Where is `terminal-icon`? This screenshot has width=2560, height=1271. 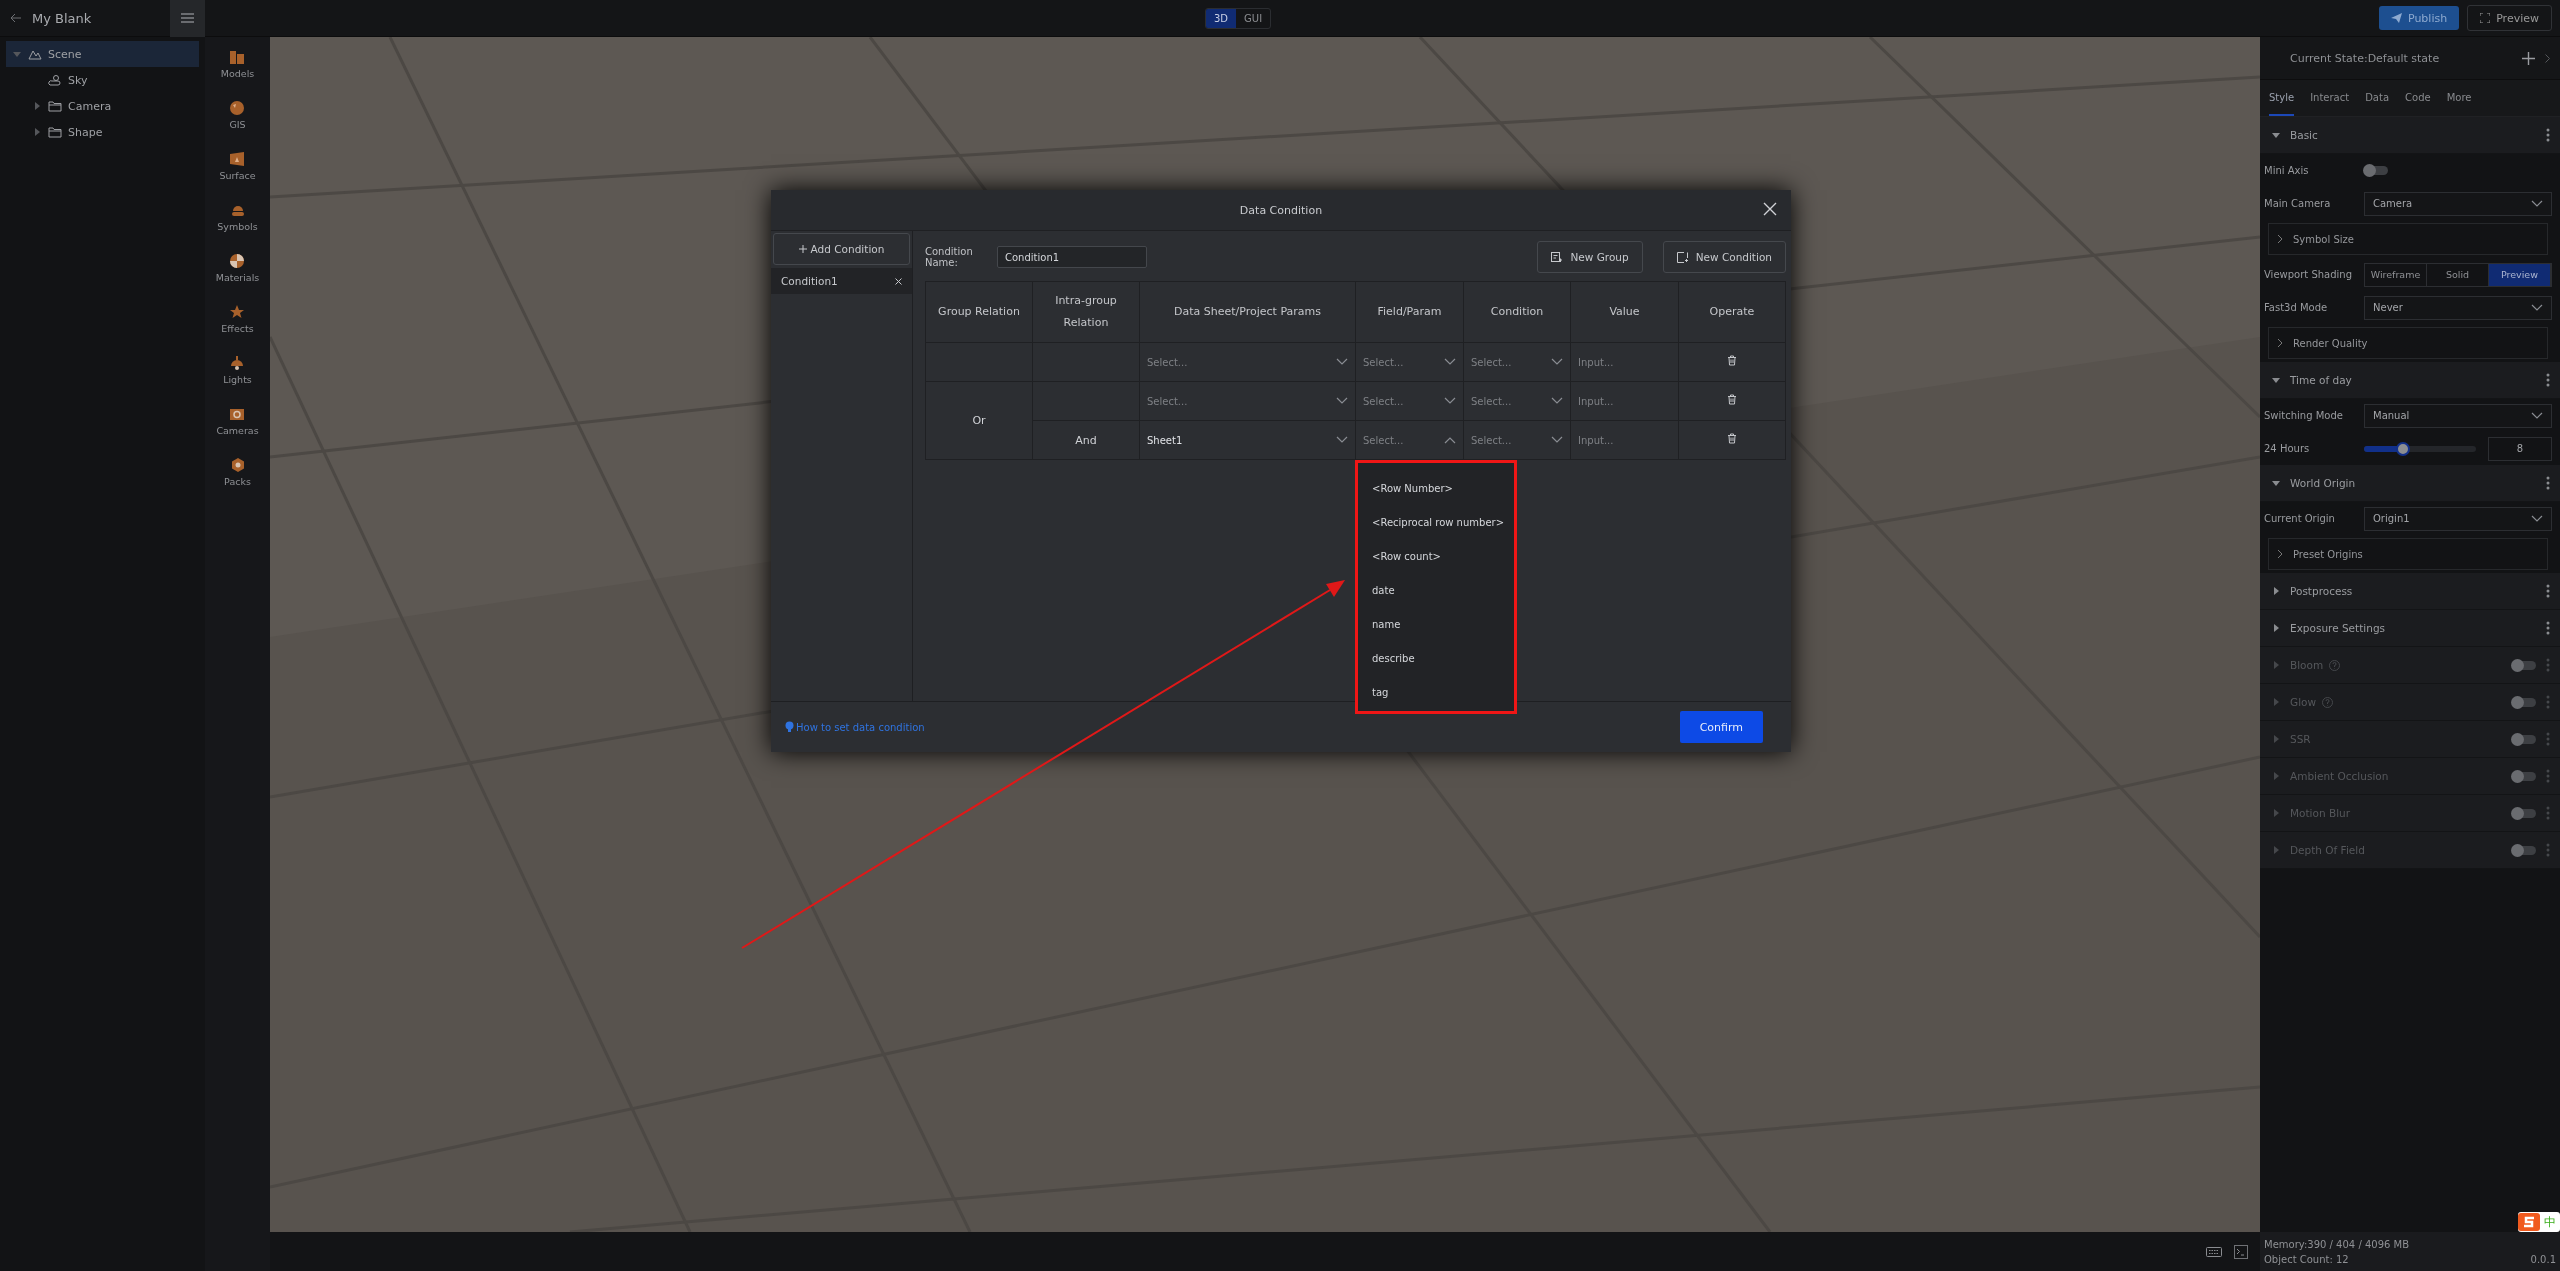
terminal-icon is located at coordinates (2241, 1251).